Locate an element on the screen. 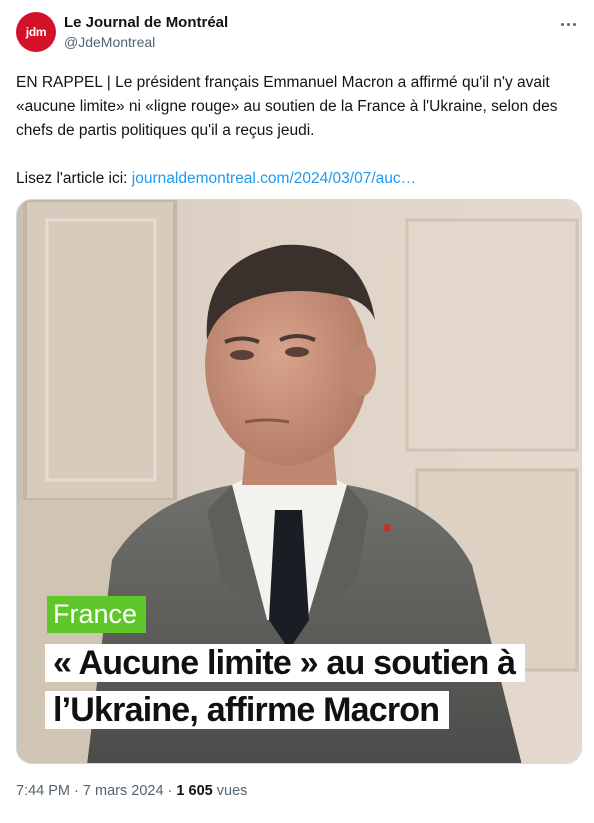 The height and width of the screenshot is (823, 594). user-handle: @JdeMontreal is located at coordinates (146, 42).